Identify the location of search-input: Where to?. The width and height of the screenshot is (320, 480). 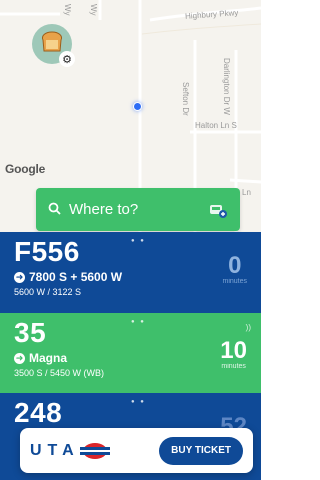
(138, 209).